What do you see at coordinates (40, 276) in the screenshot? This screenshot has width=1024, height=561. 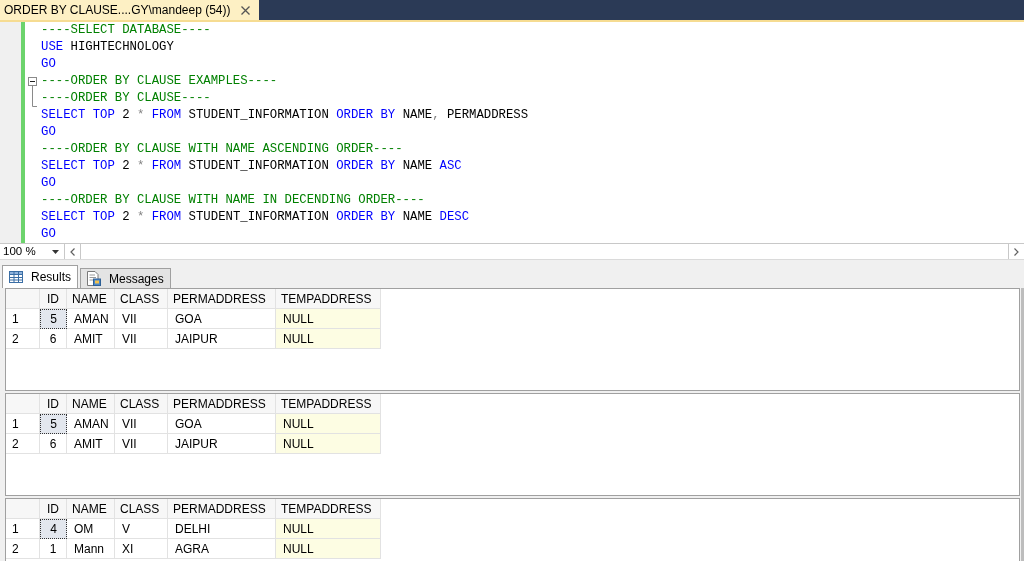 I see `results-tab: Results` at bounding box center [40, 276].